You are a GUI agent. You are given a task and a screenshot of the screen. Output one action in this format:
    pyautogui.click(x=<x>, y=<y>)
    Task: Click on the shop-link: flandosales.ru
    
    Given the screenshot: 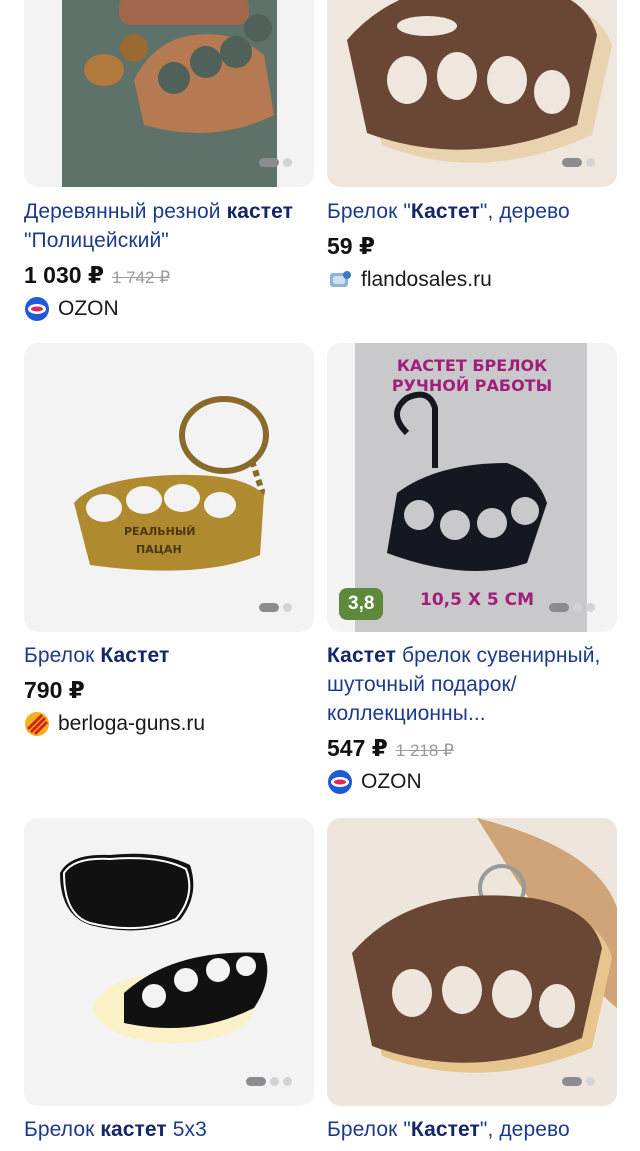 What is the action you would take?
    pyautogui.click(x=409, y=280)
    